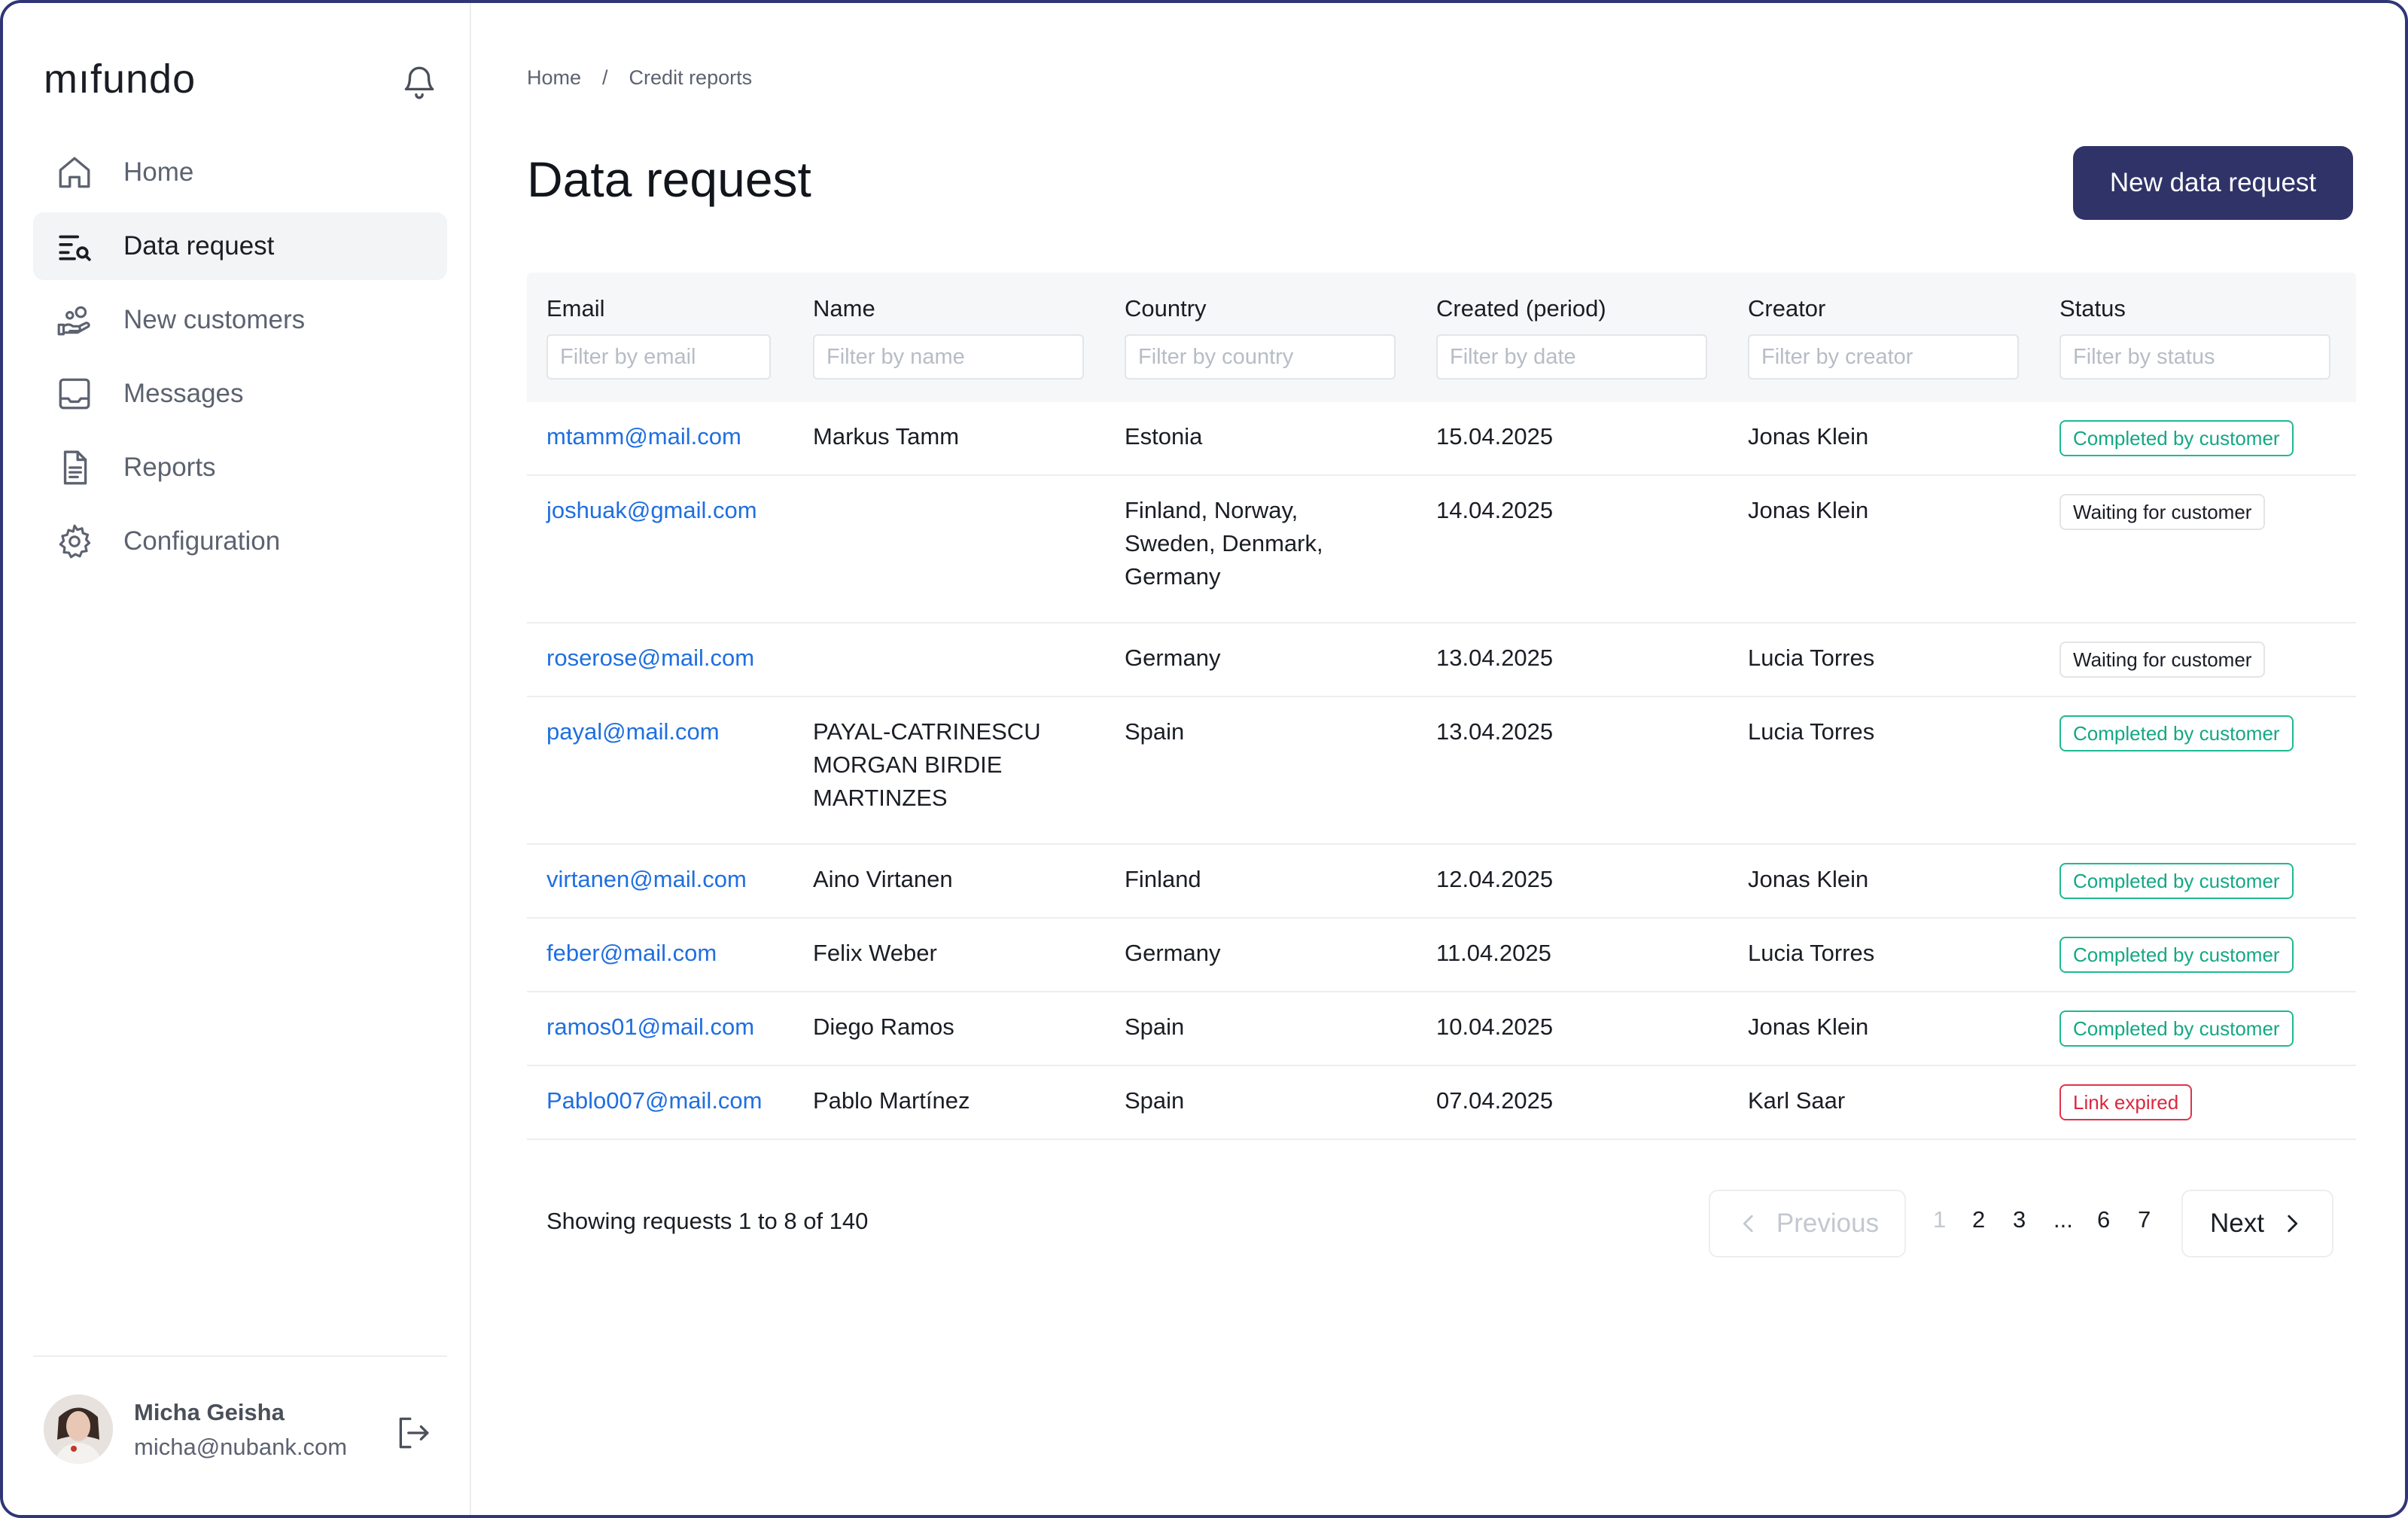 This screenshot has width=2408, height=1518. What do you see at coordinates (169, 468) in the screenshot?
I see `sidebar-item-label: Reports` at bounding box center [169, 468].